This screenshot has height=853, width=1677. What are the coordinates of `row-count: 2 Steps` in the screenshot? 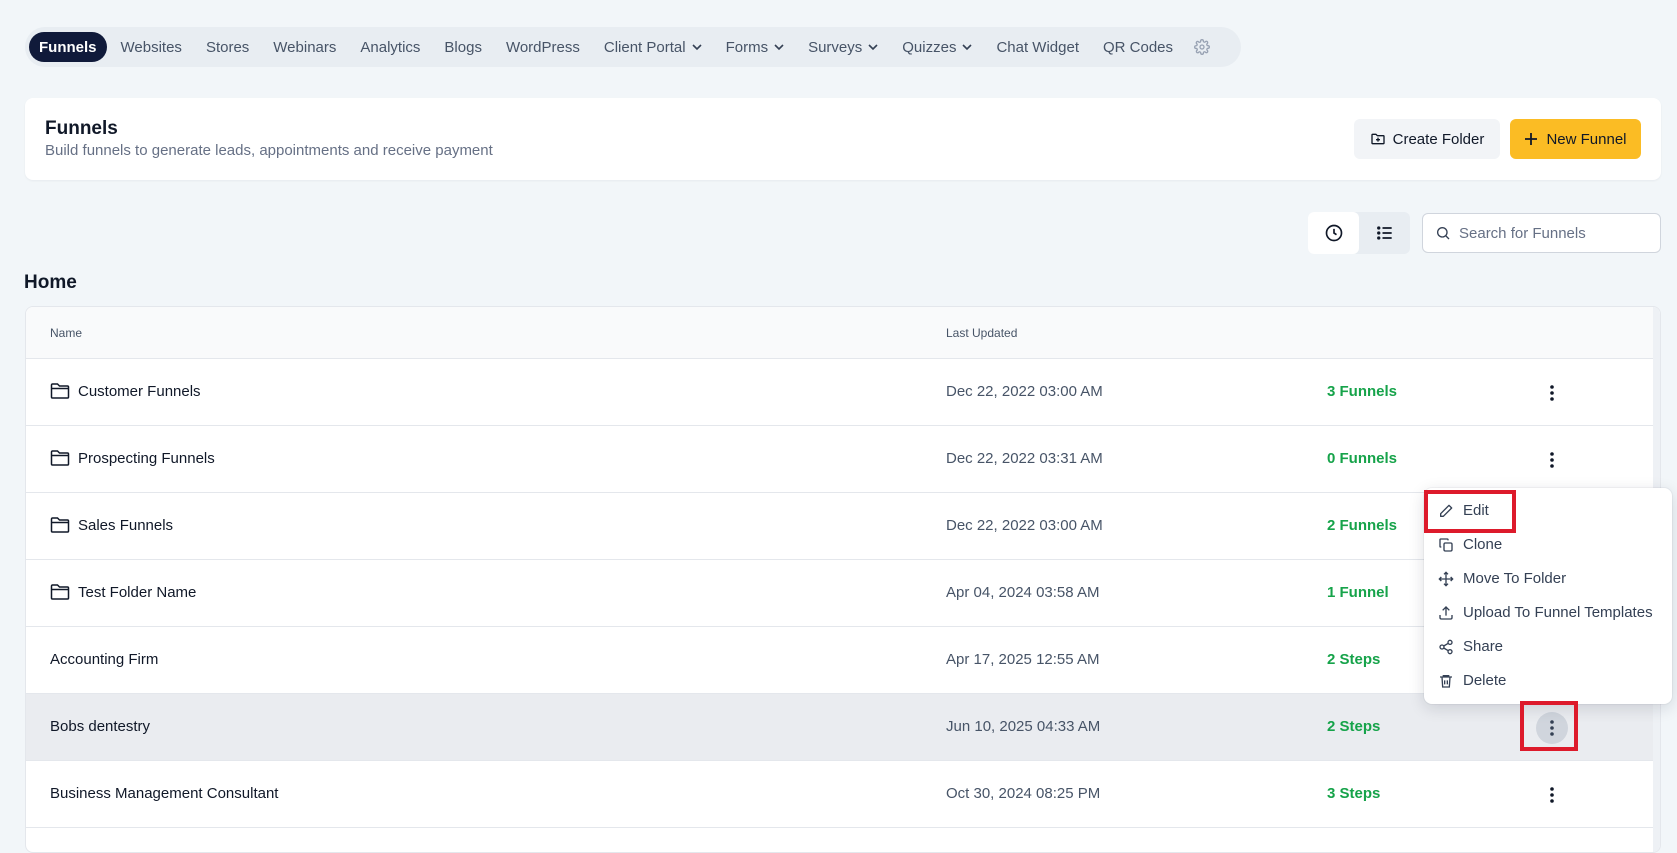 It's located at (1354, 659).